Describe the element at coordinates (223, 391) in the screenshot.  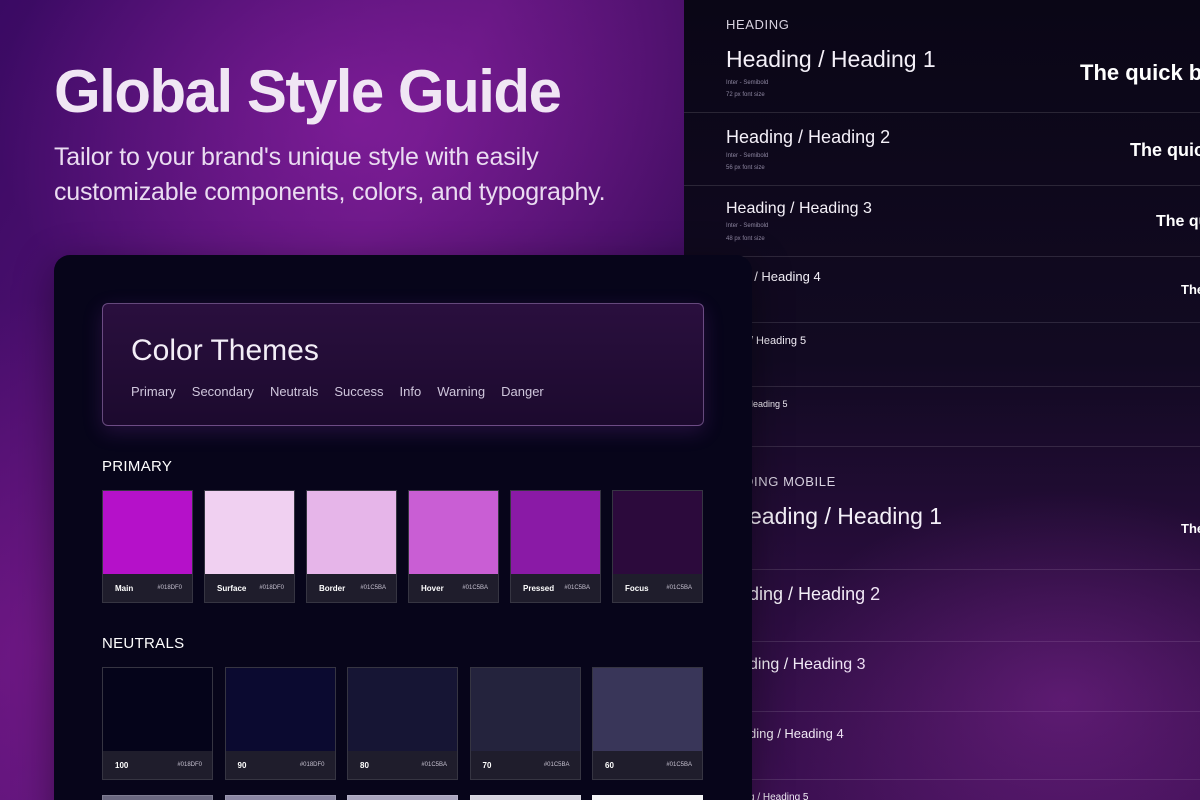
I see `tab-secondary: Secondary` at that location.